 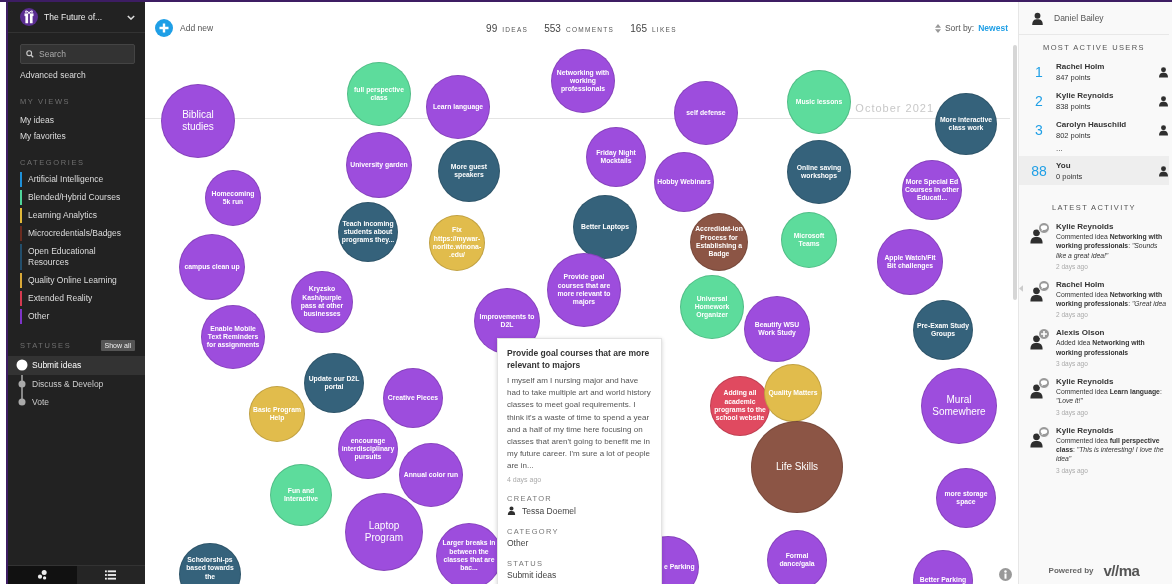 What do you see at coordinates (184, 28) in the screenshot?
I see `add-new-button: Add new` at bounding box center [184, 28].